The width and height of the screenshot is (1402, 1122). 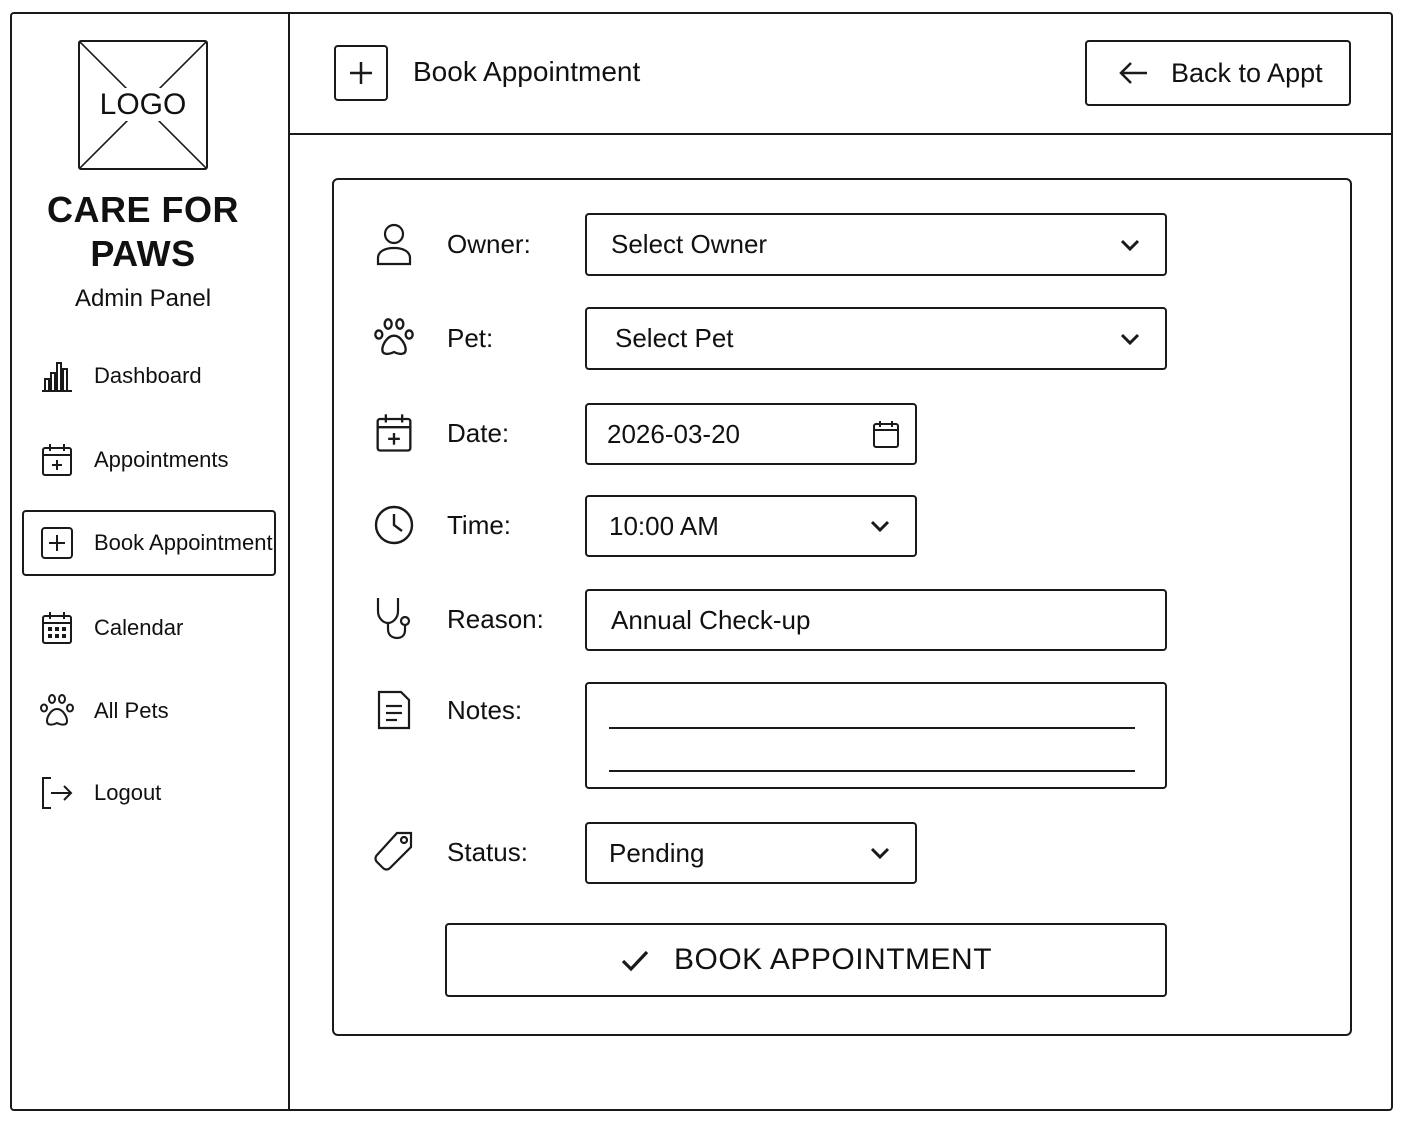 I want to click on sidebar-item-appointments: Appointments, so click(x=149, y=460).